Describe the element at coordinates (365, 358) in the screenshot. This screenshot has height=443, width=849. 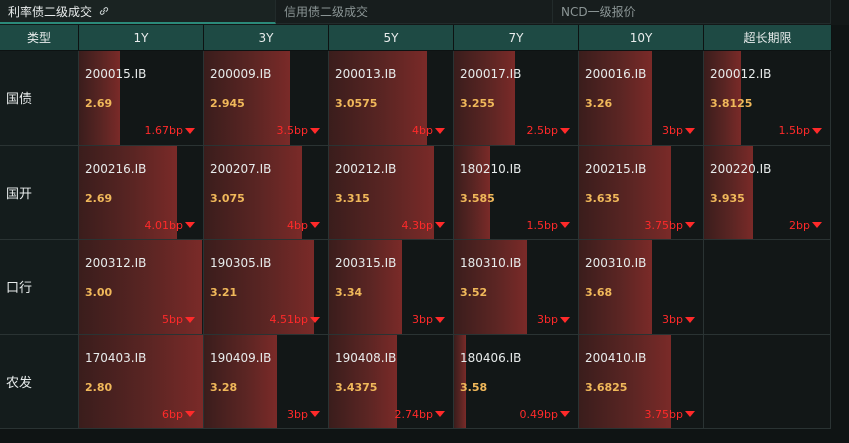
I see `bond-code: 190408.IB` at that location.